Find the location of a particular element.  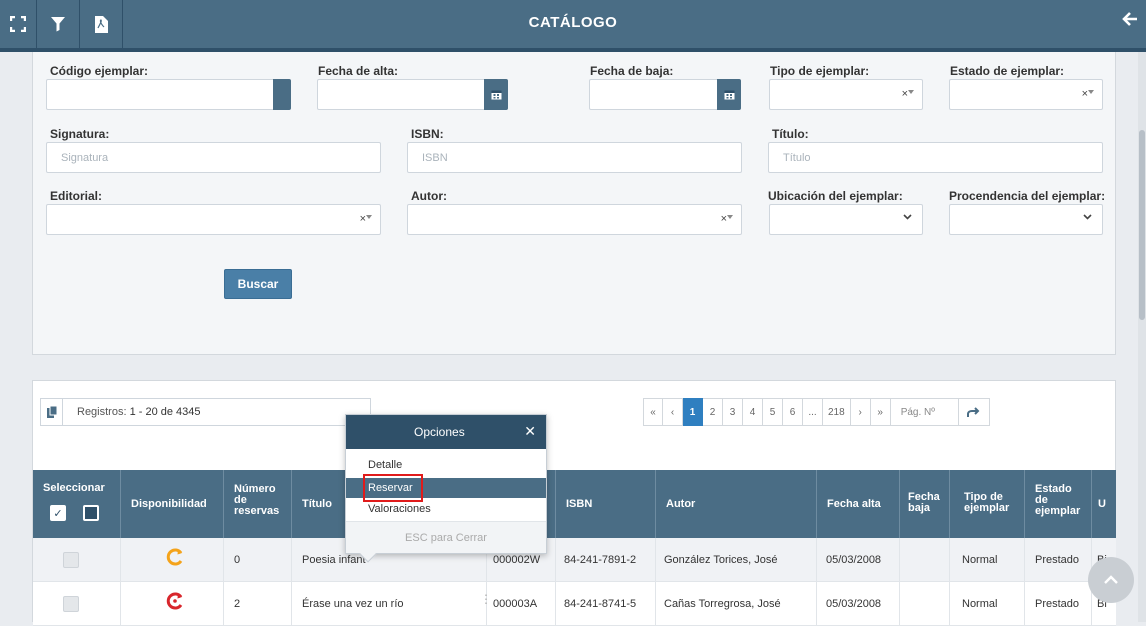

codigo-addon is located at coordinates (282, 94).